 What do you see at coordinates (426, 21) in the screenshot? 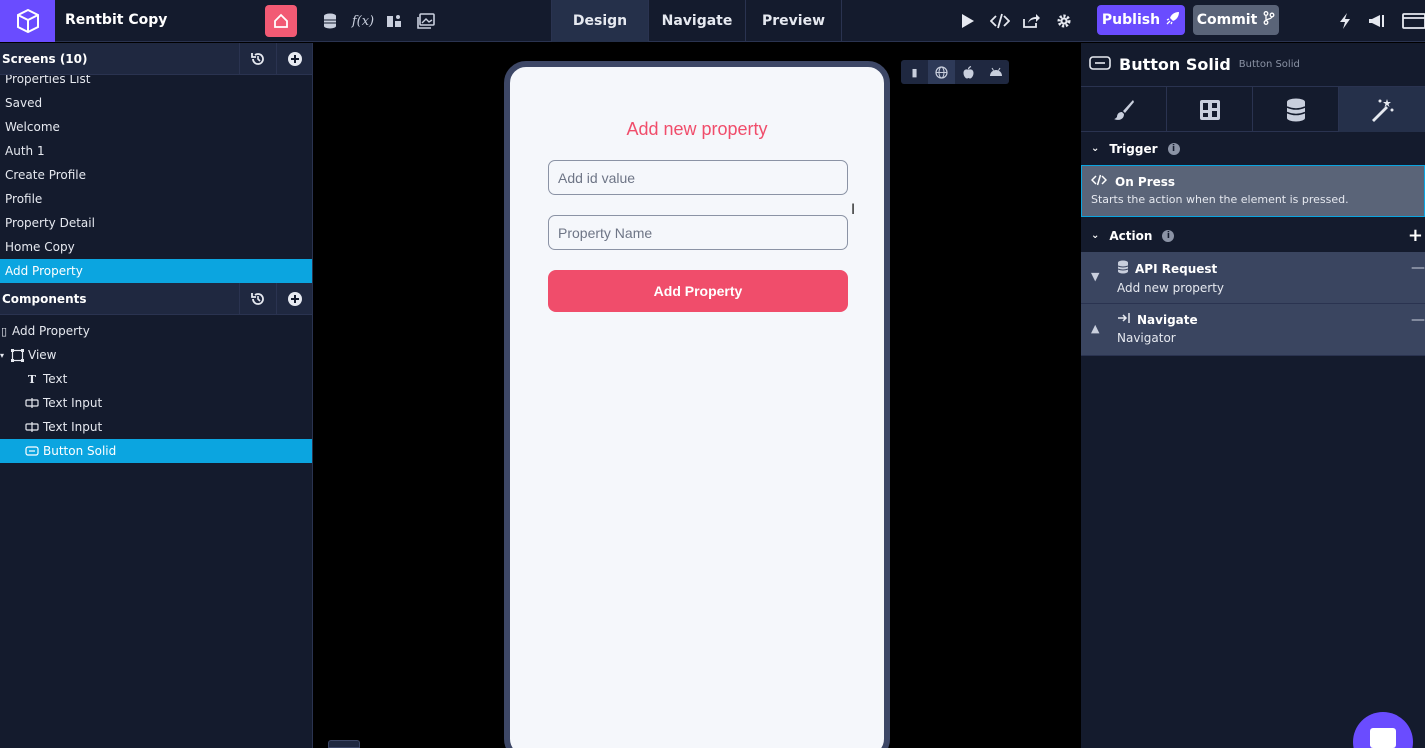
I see `media-icon` at bounding box center [426, 21].